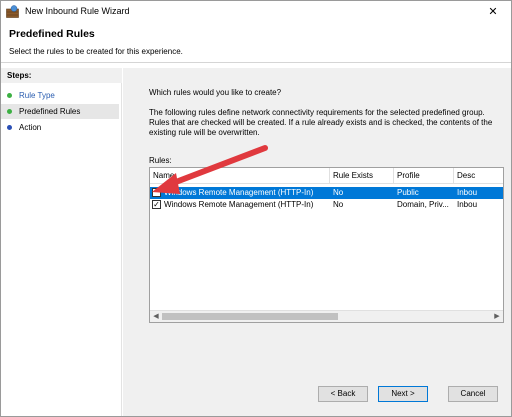 The width and height of the screenshot is (512, 417). I want to click on scroll-left-icon: ◀, so click(156, 316).